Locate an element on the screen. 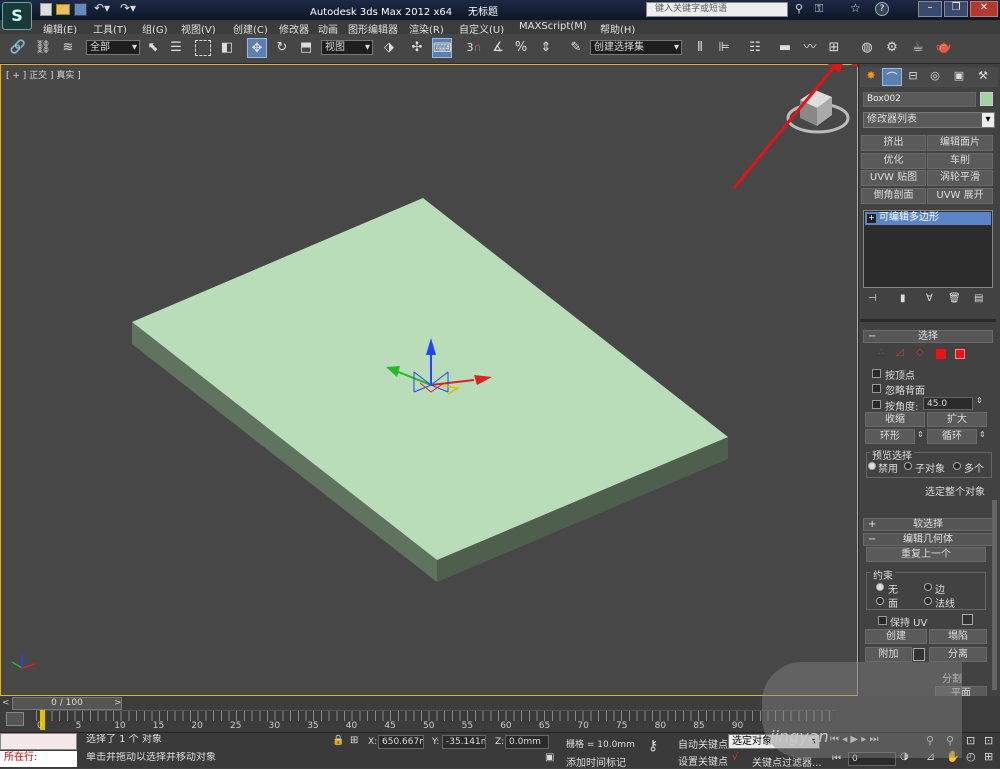 Image resolution: width=1000 pixels, height=769 pixels. x-coord-field: 650.667mr is located at coordinates (401, 742).